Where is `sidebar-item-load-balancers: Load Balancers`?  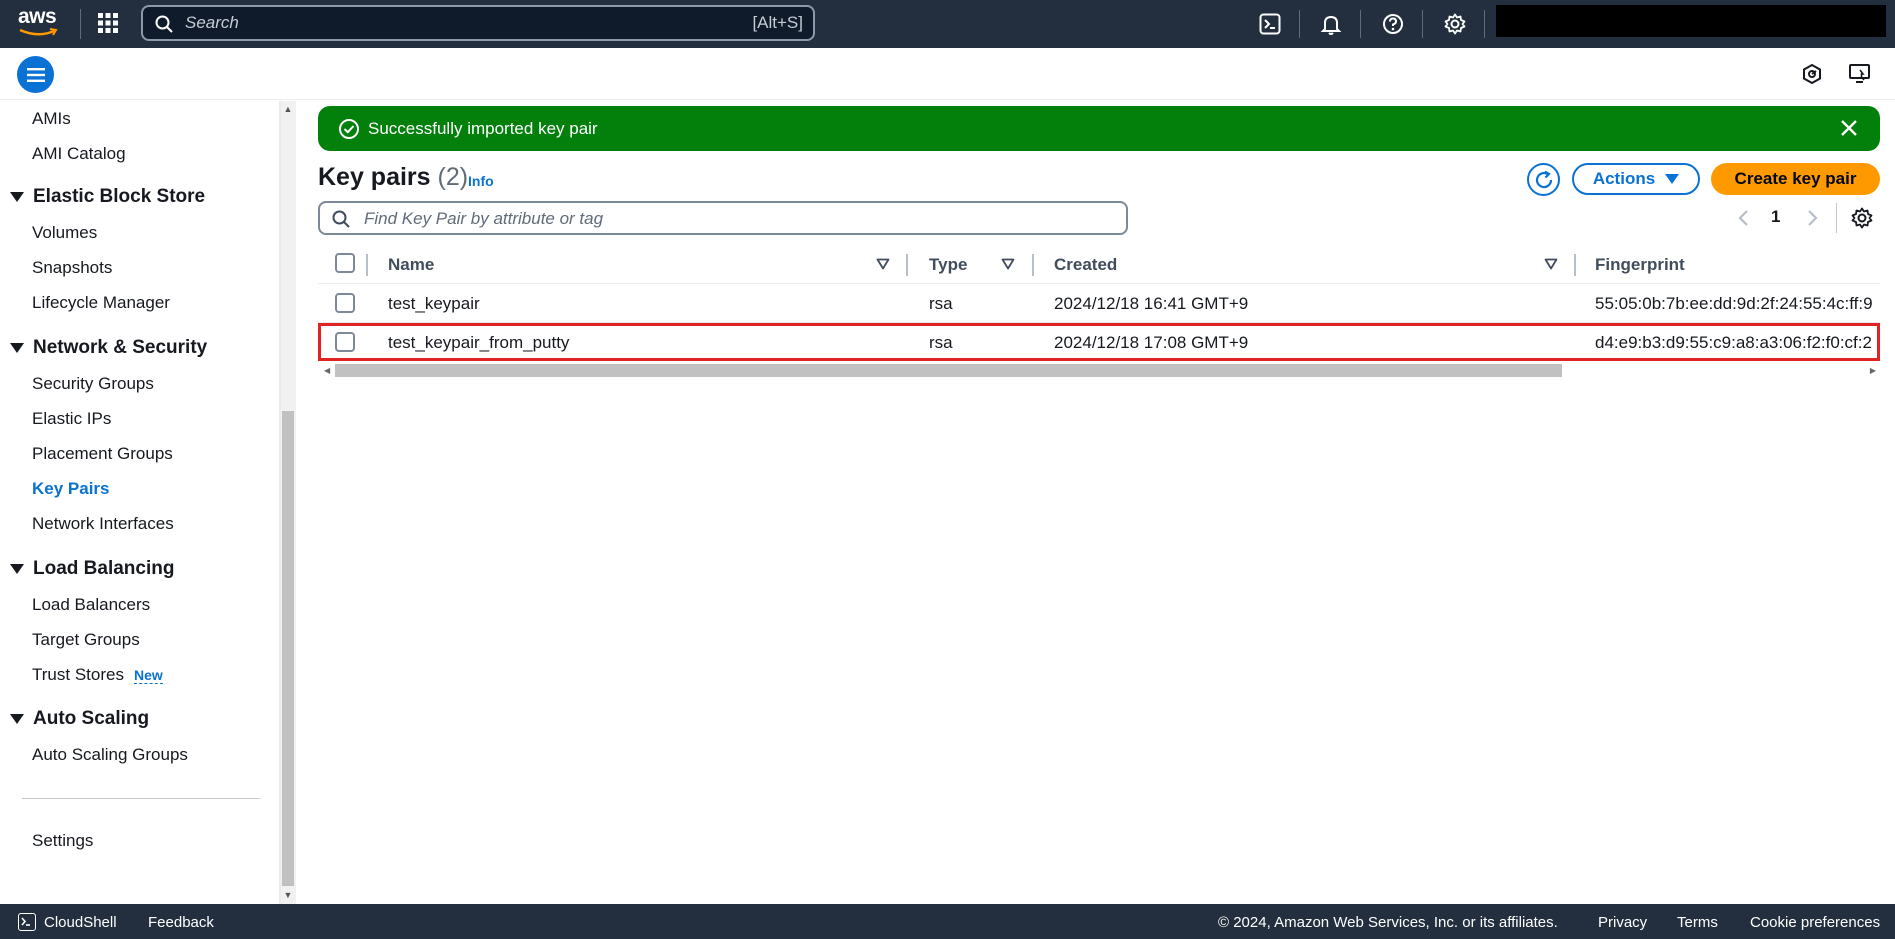 sidebar-item-load-balancers: Load Balancers is located at coordinates (91, 605).